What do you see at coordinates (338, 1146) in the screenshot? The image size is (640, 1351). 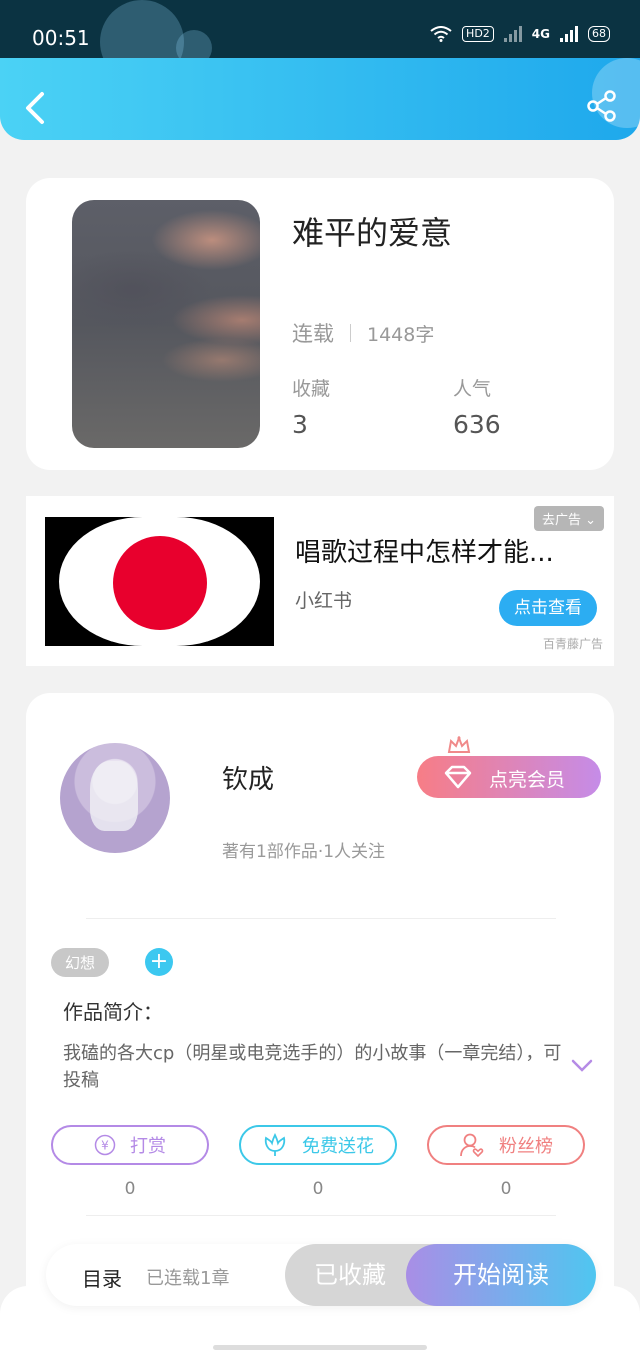 I see `send-flower-label: 免费送花` at bounding box center [338, 1146].